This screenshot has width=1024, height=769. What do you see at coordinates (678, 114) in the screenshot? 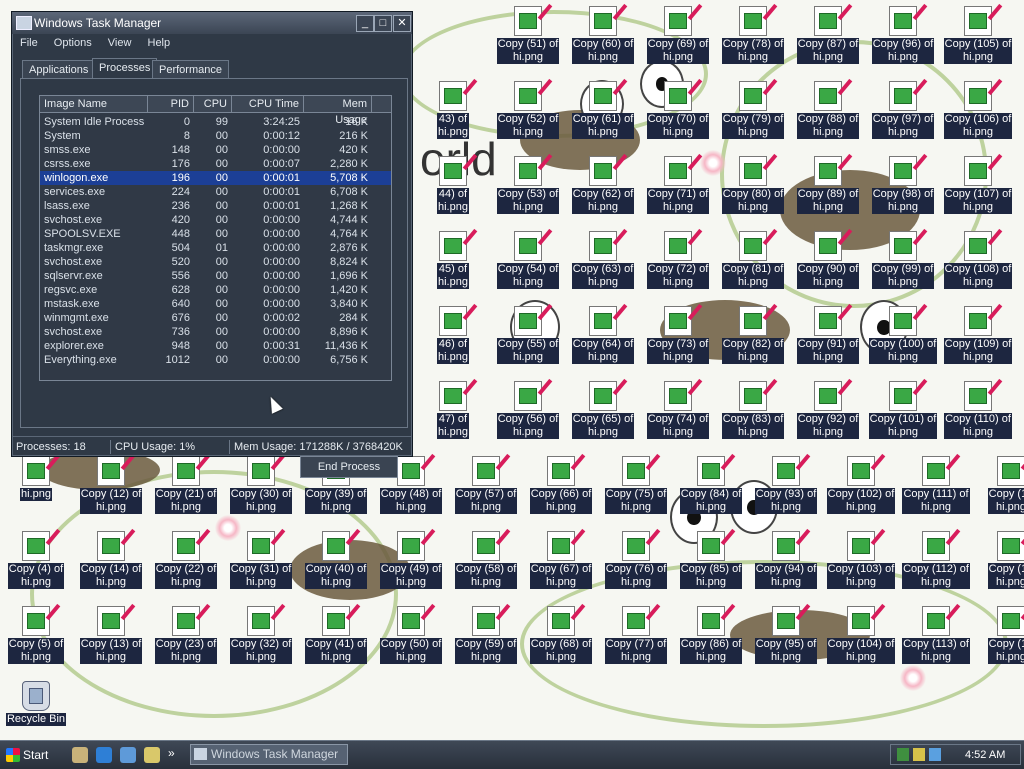
I see `desktop-file-icon: Copy (70) of hi.png` at bounding box center [678, 114].